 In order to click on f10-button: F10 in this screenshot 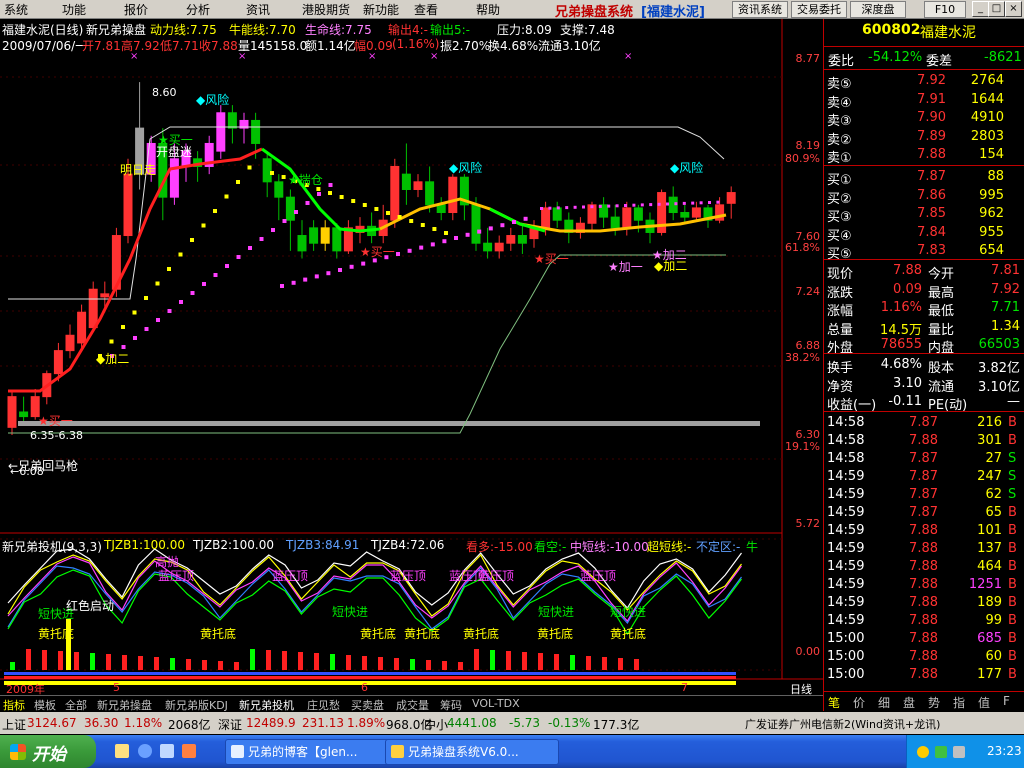, I will do `click(945, 9)`.